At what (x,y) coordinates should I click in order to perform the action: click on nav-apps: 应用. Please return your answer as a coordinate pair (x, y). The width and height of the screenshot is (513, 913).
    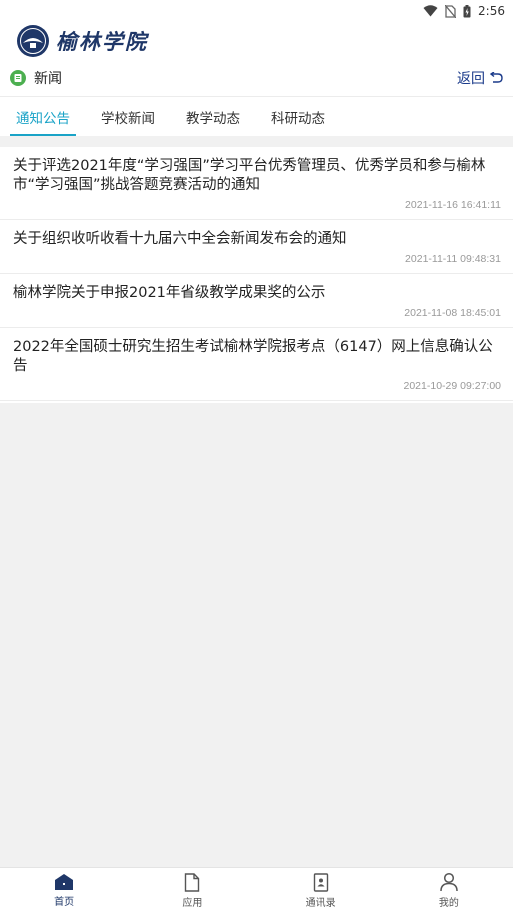
    Looking at the image, I should click on (192, 890).